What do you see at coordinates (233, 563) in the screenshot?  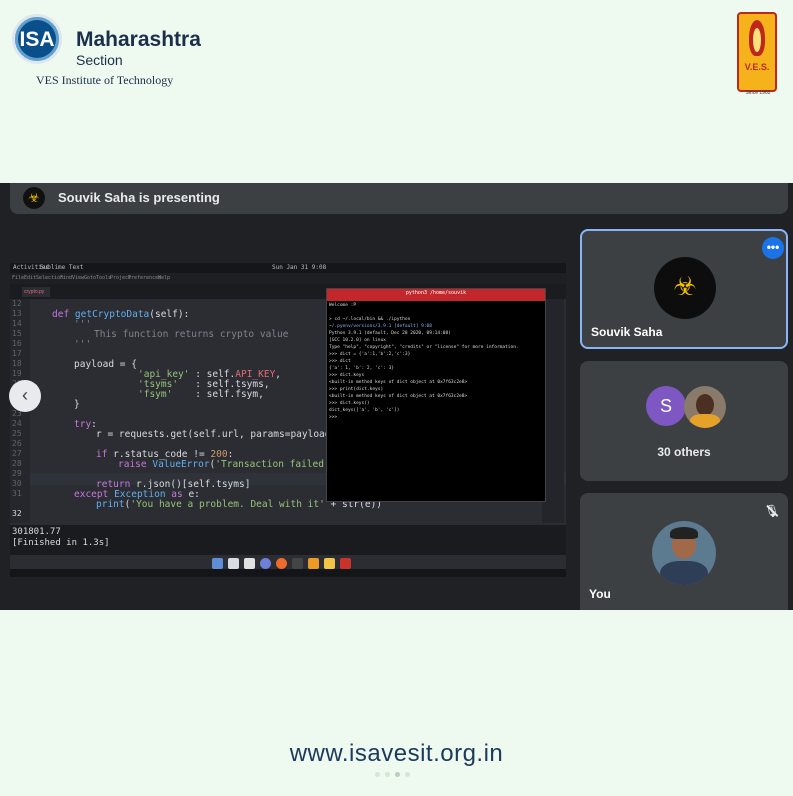 I see `editor-app-icon` at bounding box center [233, 563].